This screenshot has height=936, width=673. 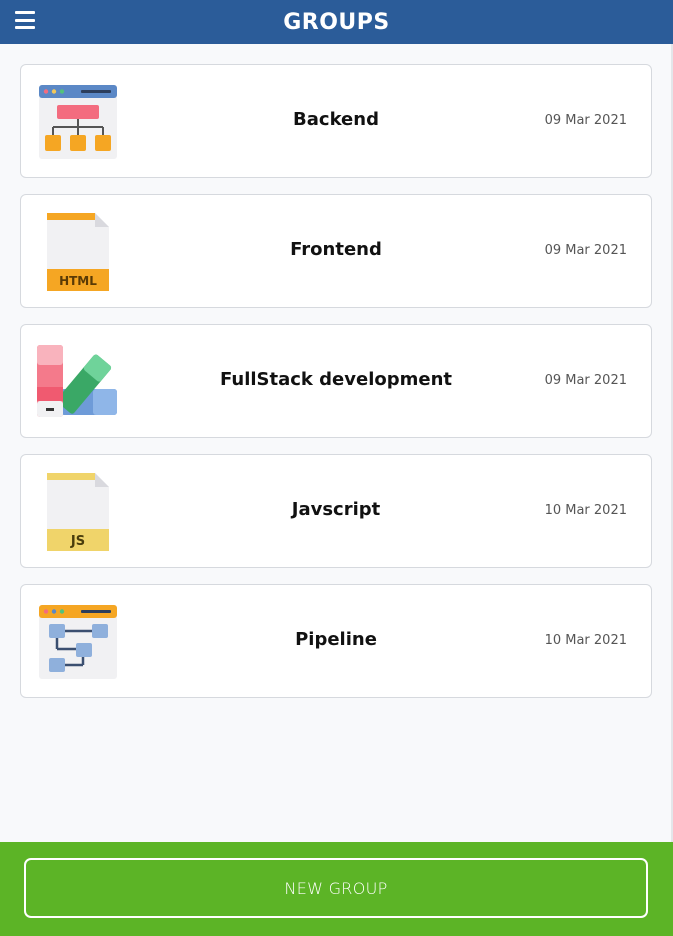 What do you see at coordinates (25, 20) in the screenshot?
I see `hamburger-menu-icon` at bounding box center [25, 20].